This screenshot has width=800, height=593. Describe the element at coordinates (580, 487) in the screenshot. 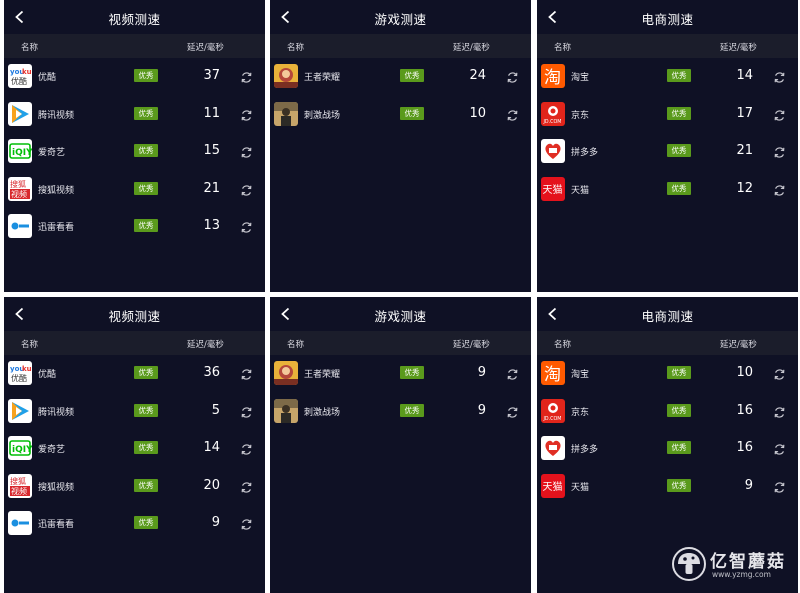

I see `app-name: 天猫` at that location.